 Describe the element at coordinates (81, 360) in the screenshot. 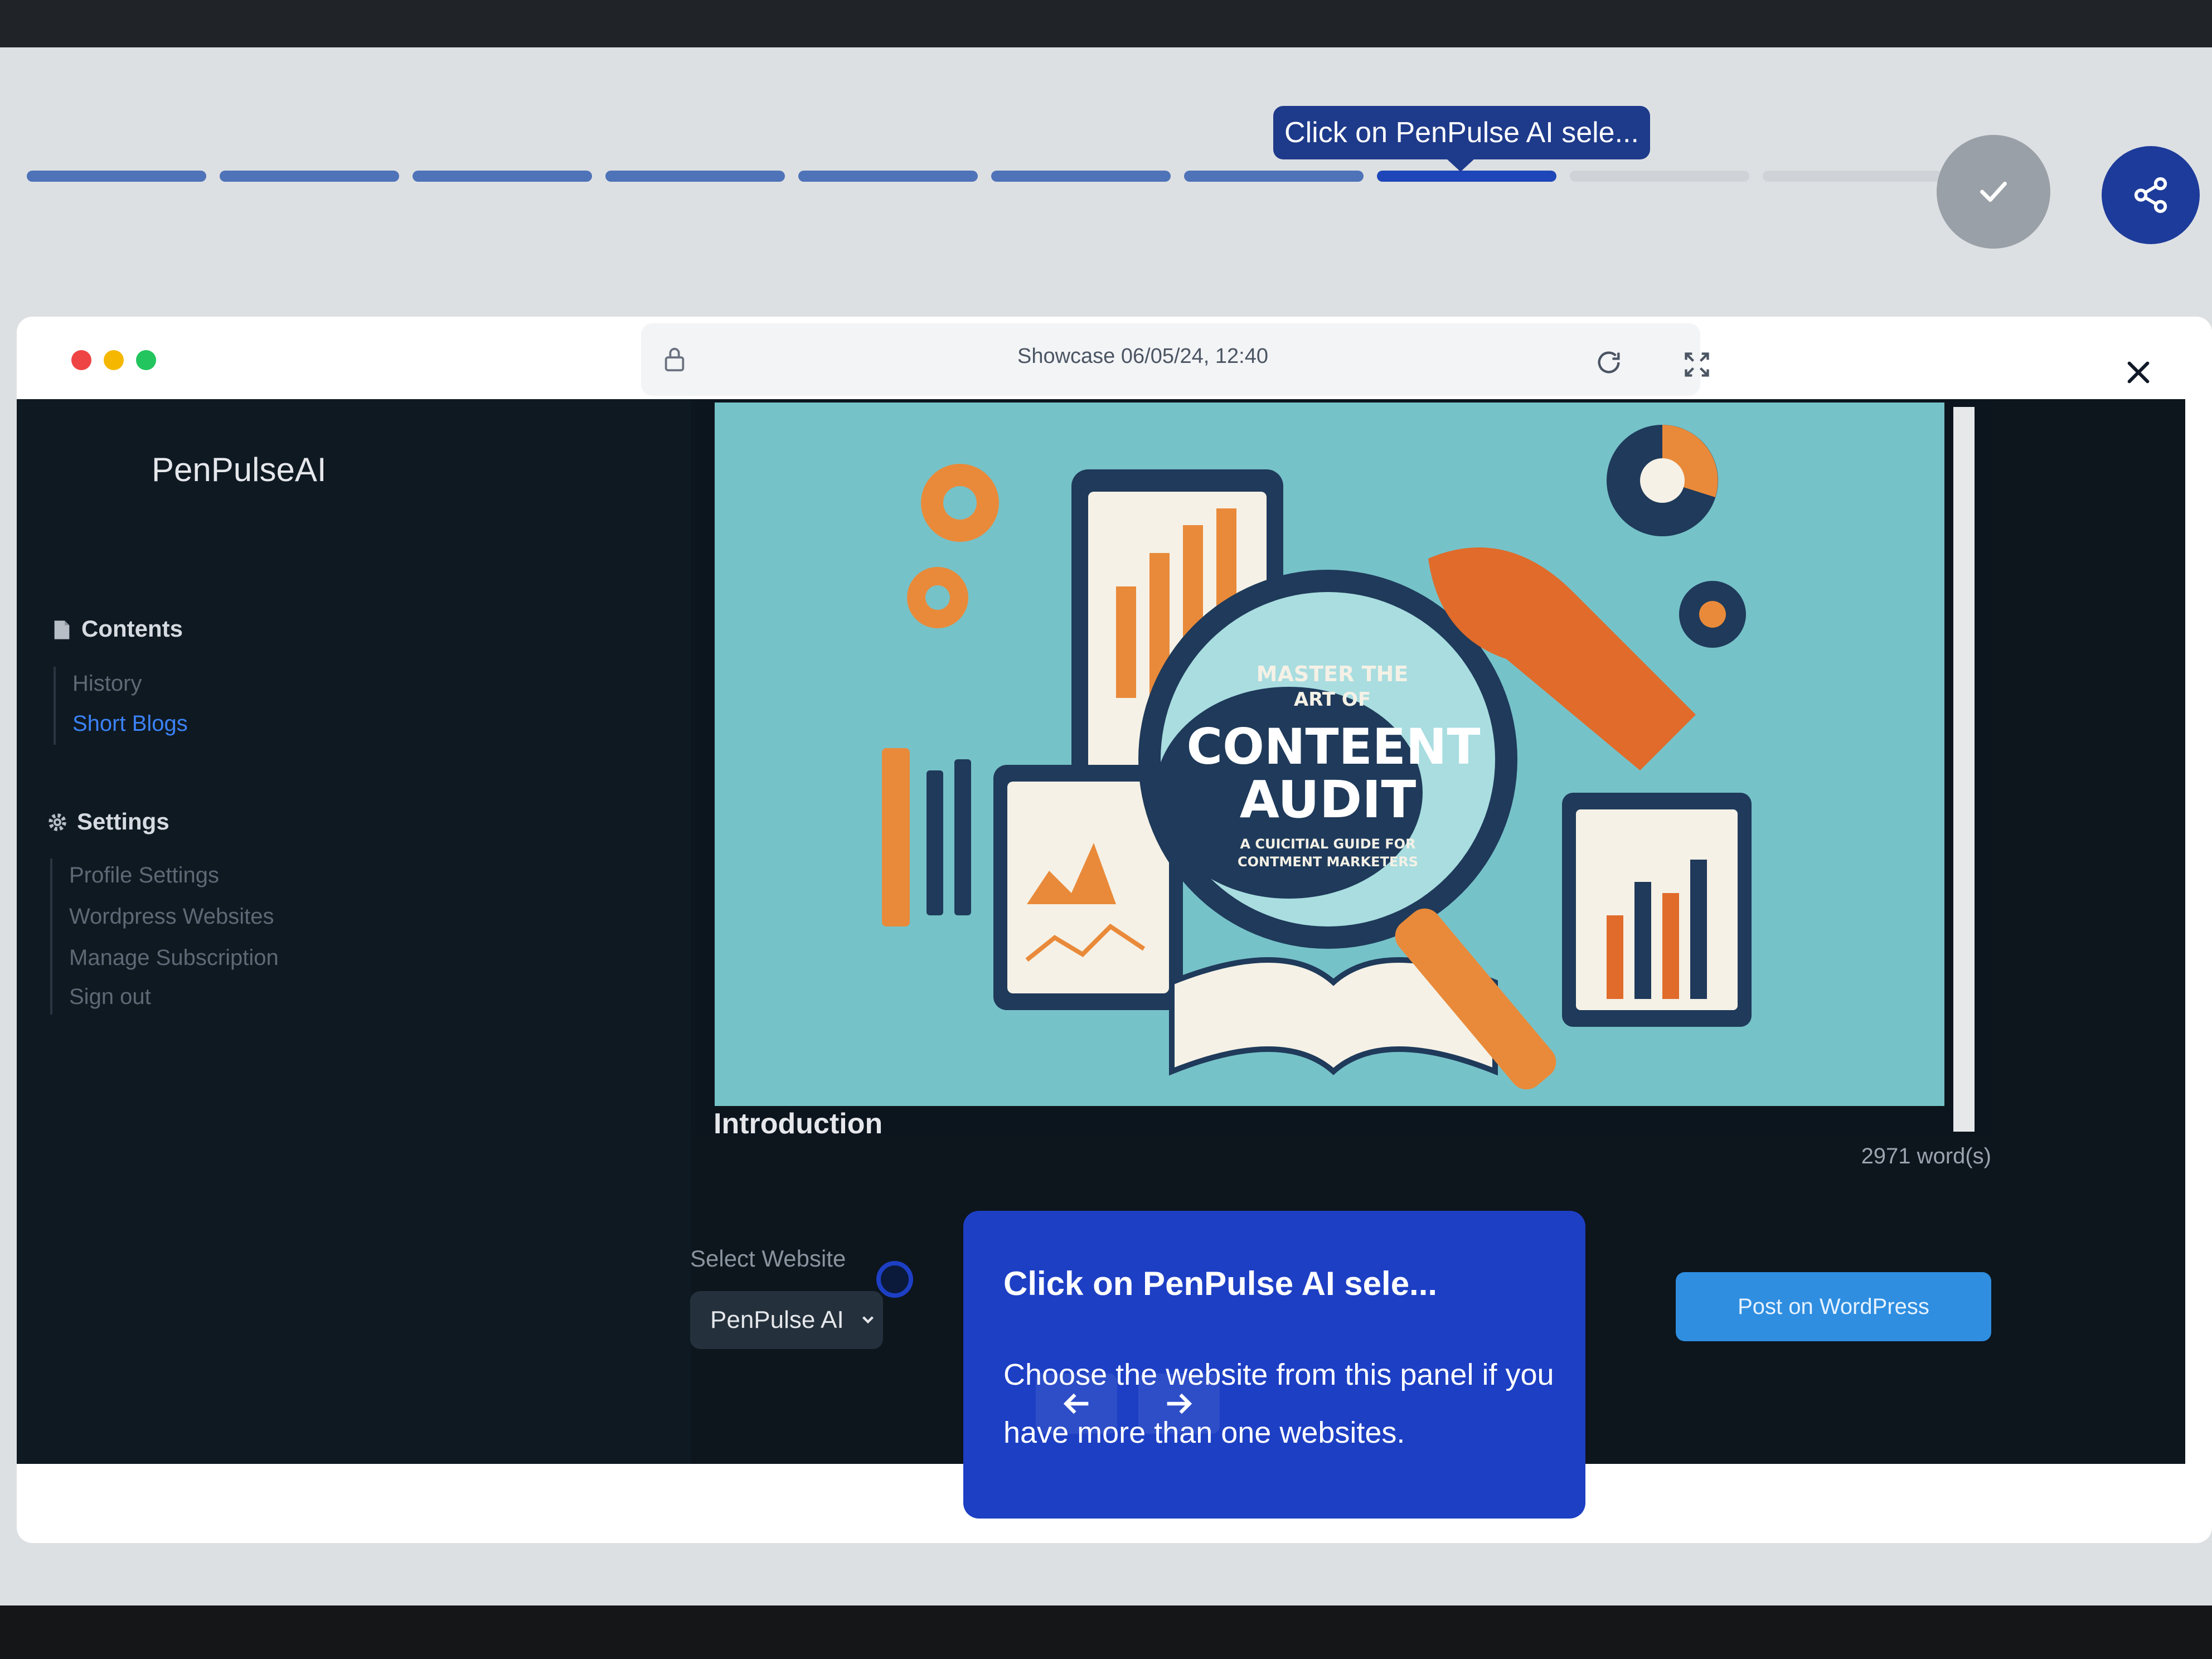

I see `window-close-dot` at that location.